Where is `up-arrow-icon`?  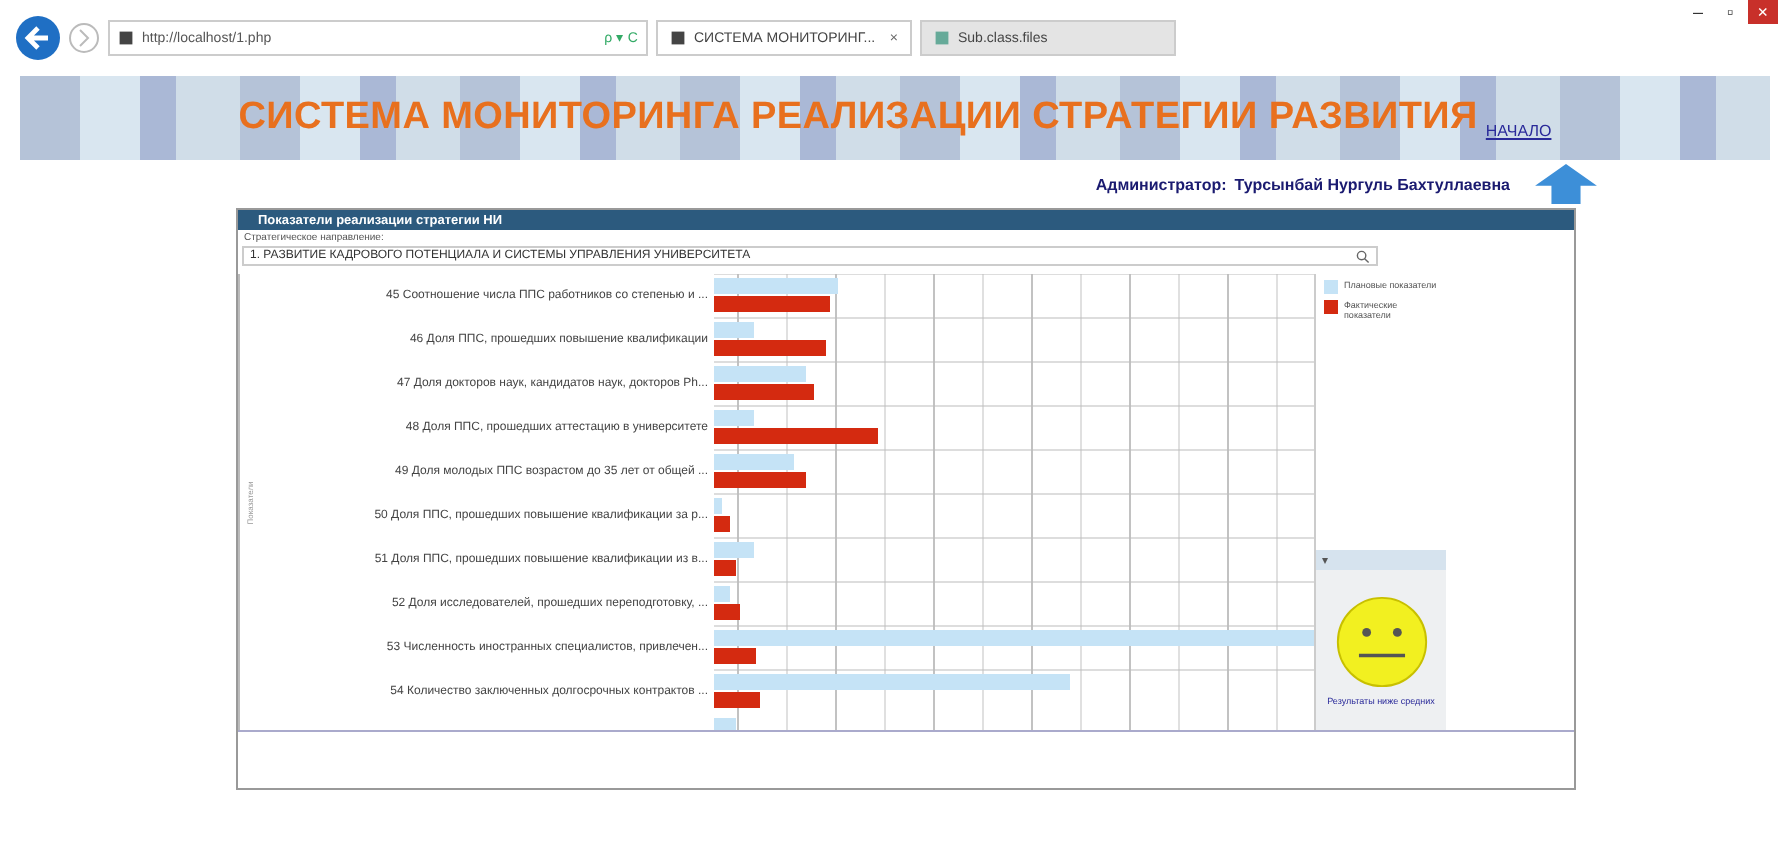 up-arrow-icon is located at coordinates (1566, 184).